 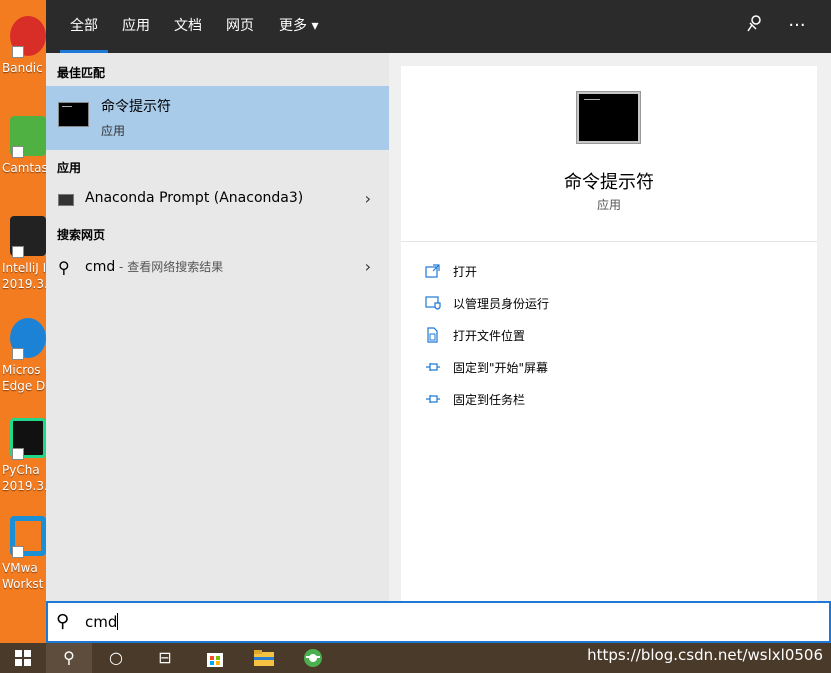 I want to click on search-value: cmd, so click(x=101, y=622).